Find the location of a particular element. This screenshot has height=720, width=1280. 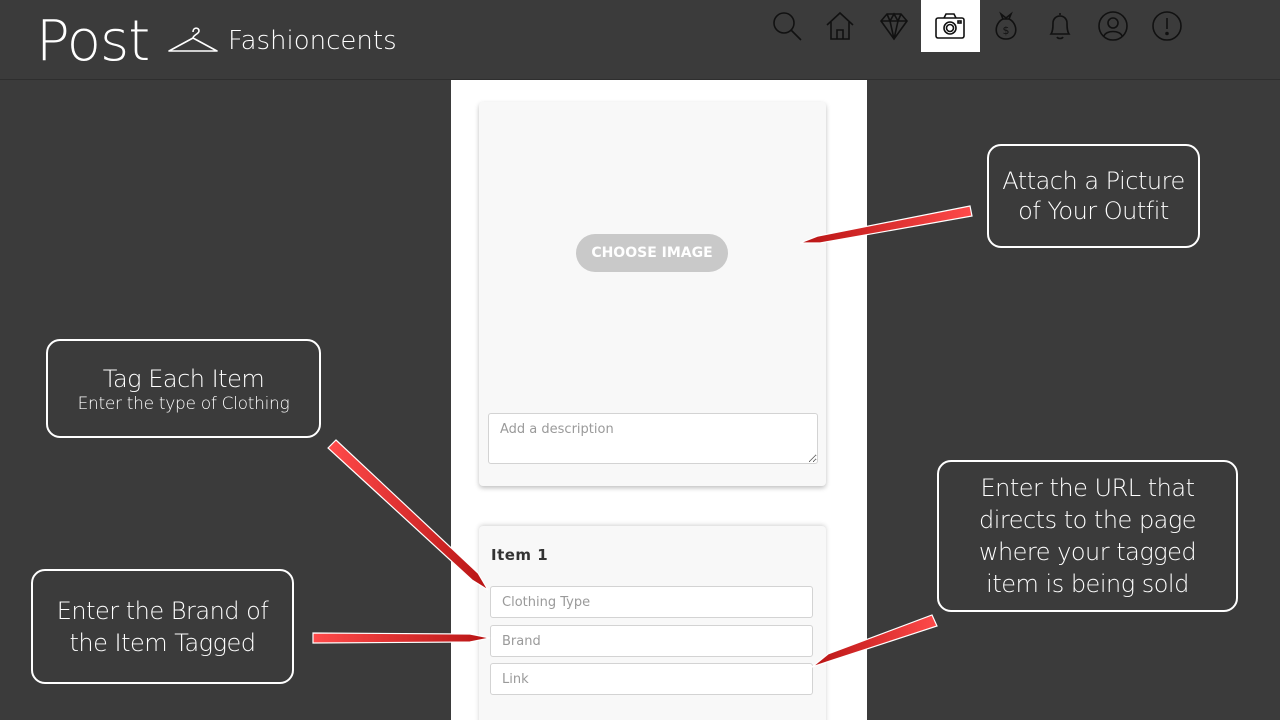

nav-home is located at coordinates (841, 26).